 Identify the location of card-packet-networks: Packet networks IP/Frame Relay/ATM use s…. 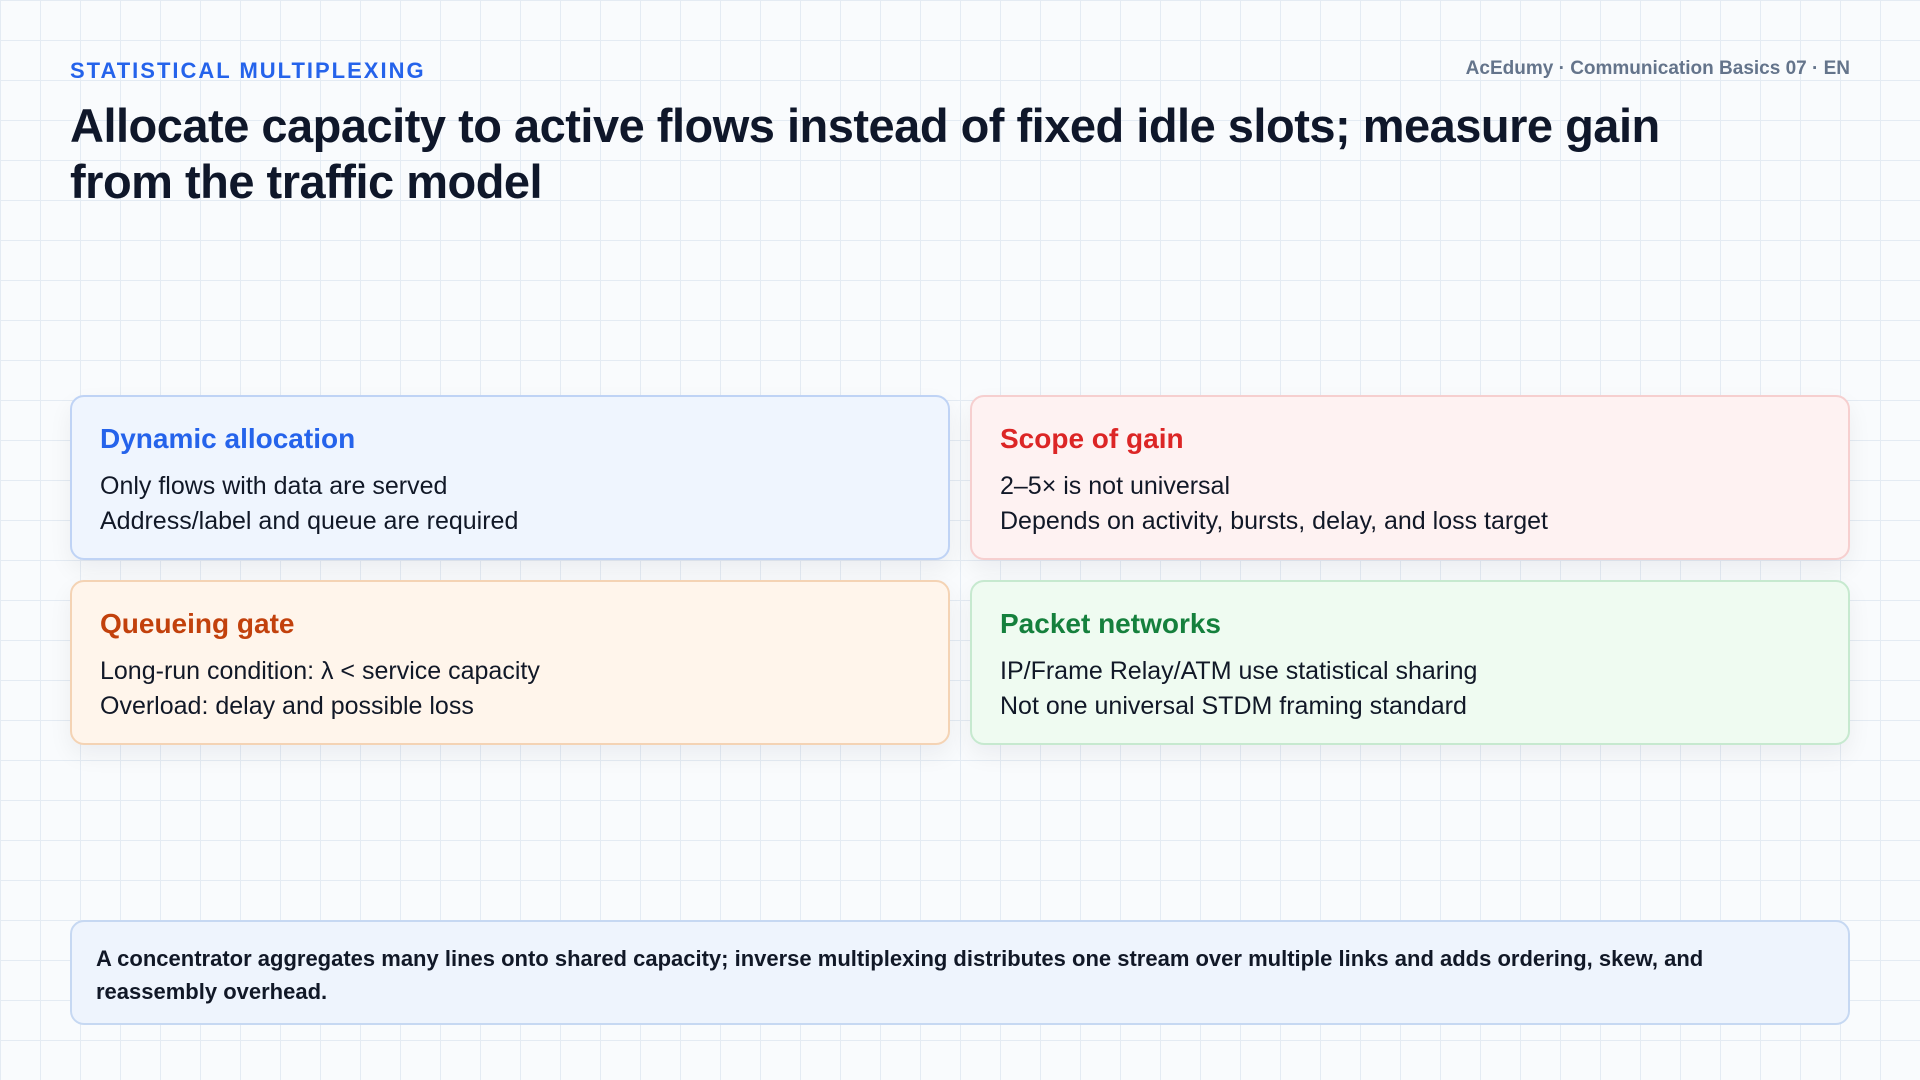
(1410, 662).